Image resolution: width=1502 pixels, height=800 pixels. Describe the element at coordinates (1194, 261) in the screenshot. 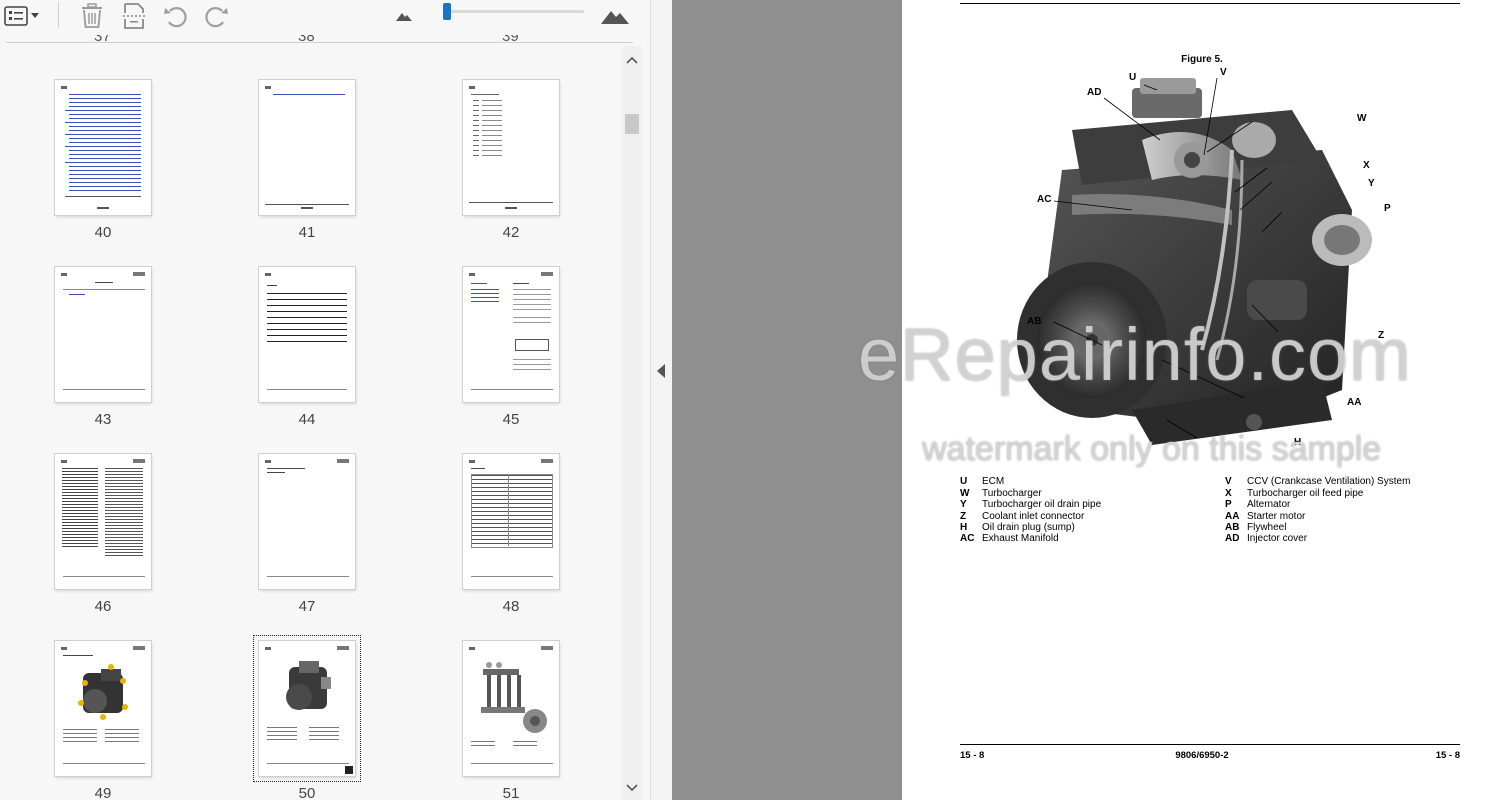

I see `engine-illustration` at that location.